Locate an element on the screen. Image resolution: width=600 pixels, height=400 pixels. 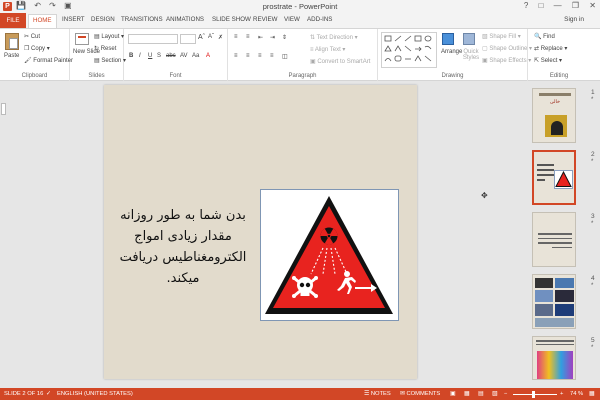
text-direction-label: Text Direction is located at coordinates (334, 38).